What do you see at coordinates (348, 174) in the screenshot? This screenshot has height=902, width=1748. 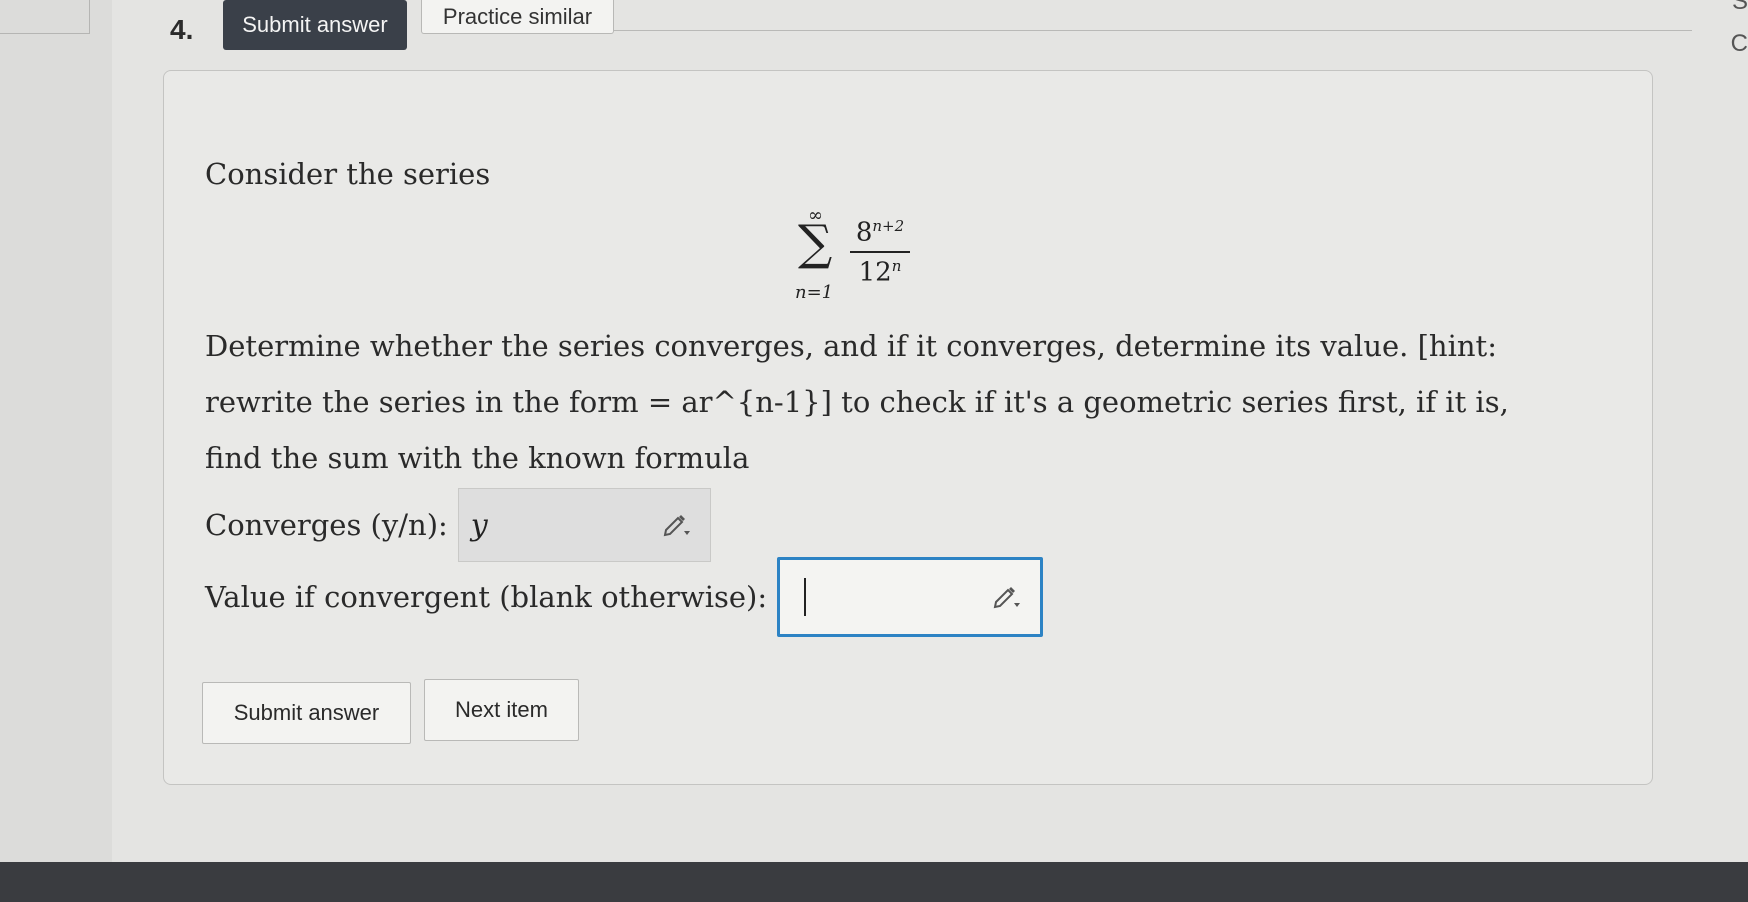 I see `question-intro: Consider the series` at bounding box center [348, 174].